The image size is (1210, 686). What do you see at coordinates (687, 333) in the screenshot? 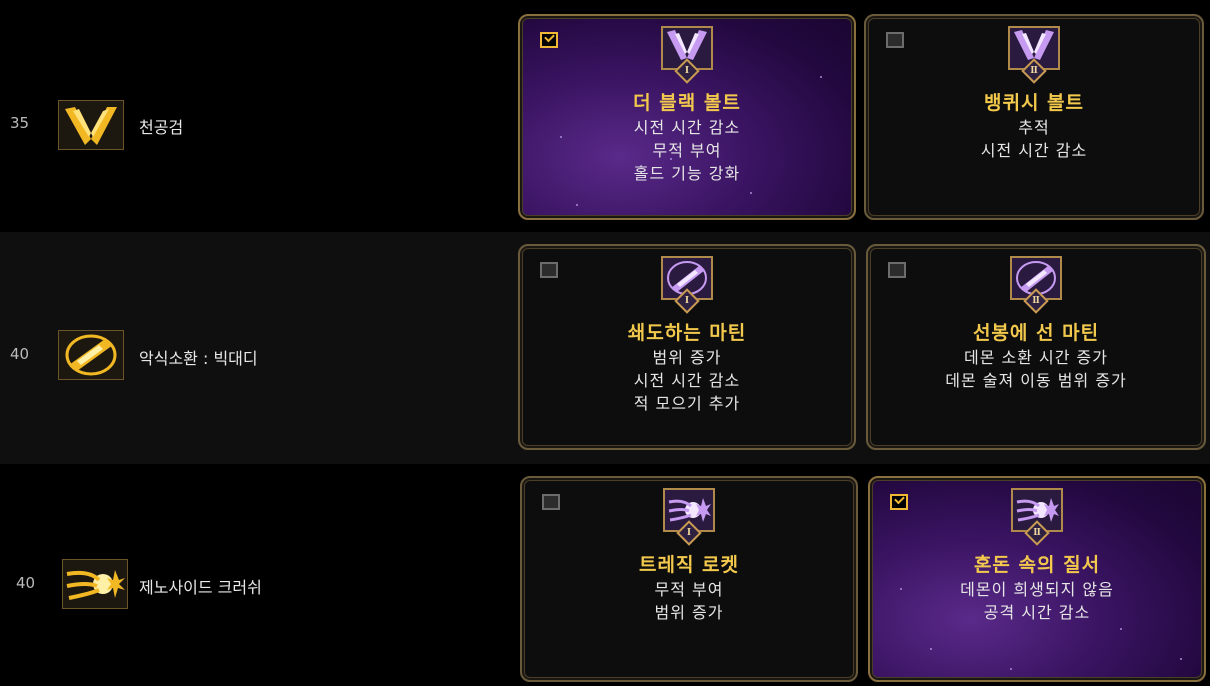
I see `rune-title: 쇄도하는 마틴` at bounding box center [687, 333].